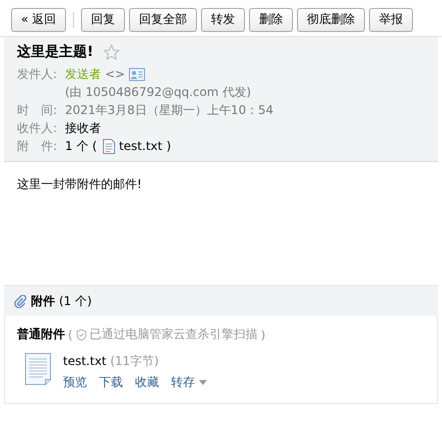 This screenshot has width=442, height=431. I want to click on file-size: (11字节), so click(134, 361).